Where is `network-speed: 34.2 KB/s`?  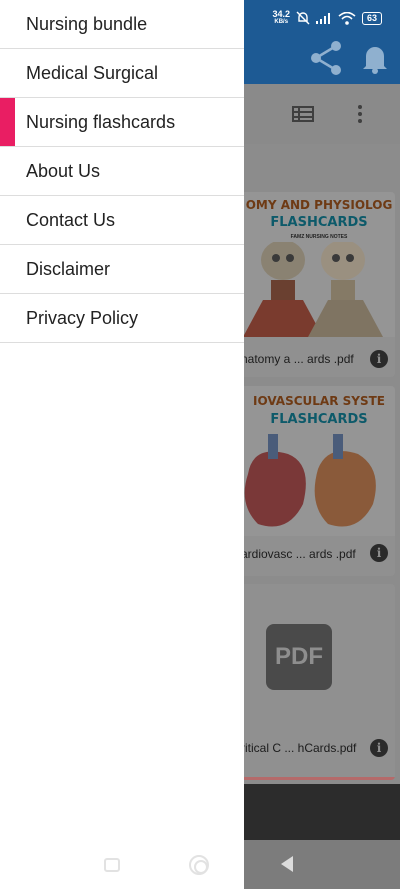
network-speed: 34.2 KB/s is located at coordinates (281, 18).